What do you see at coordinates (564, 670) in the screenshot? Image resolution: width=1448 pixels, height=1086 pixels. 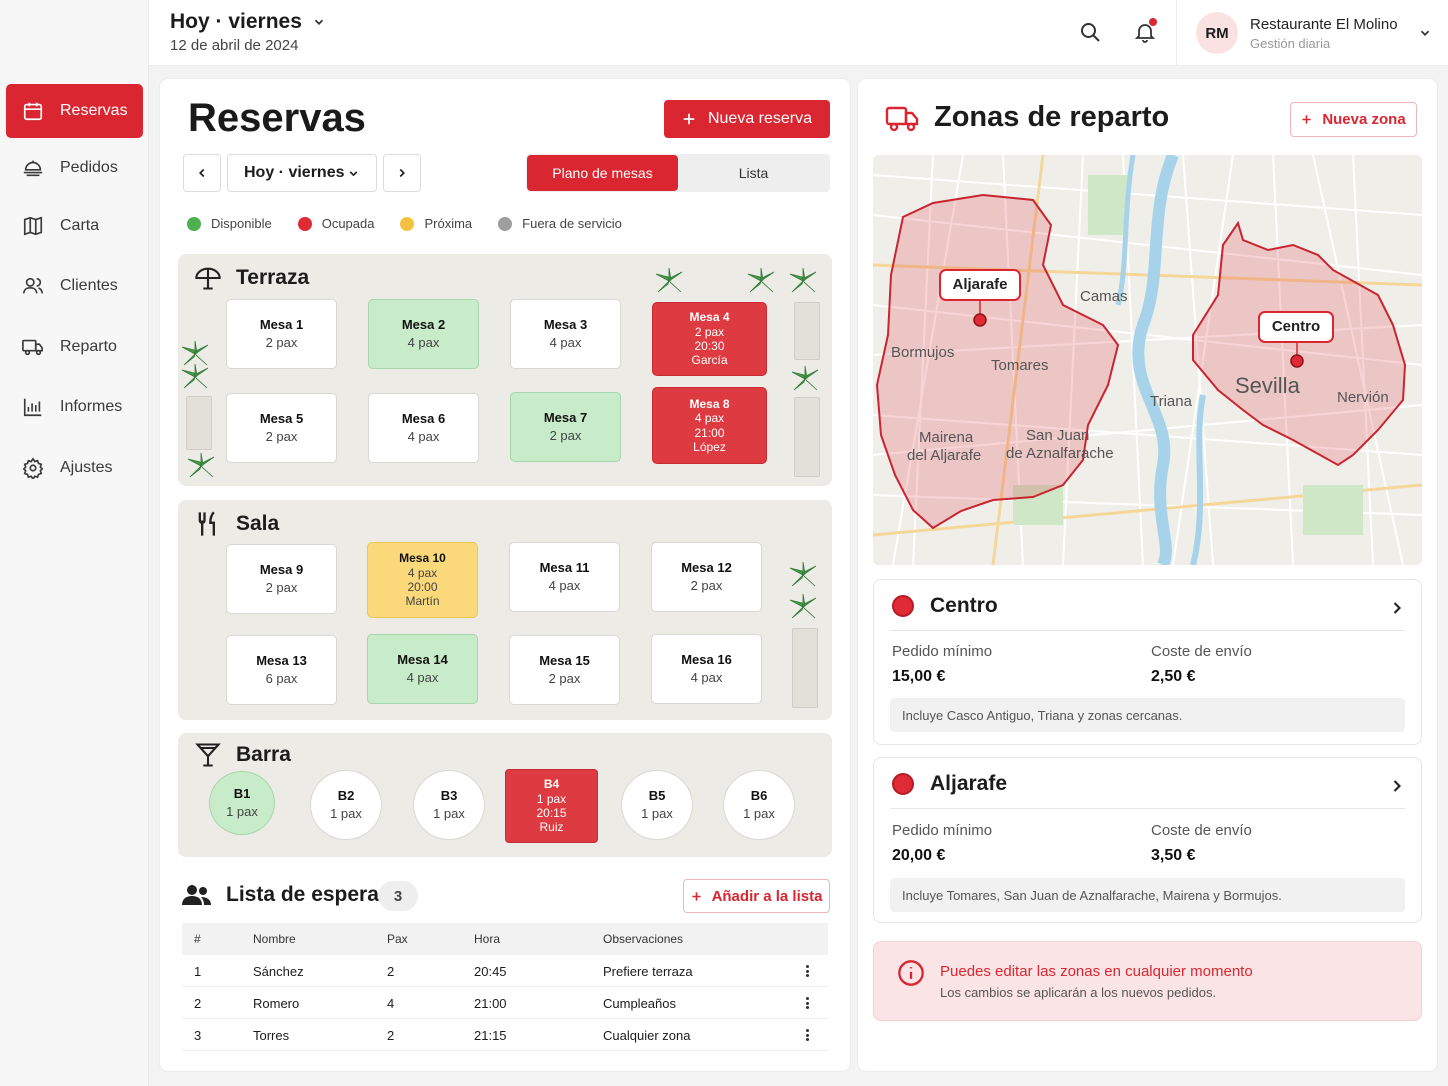 I see `table-mesa-15: Mesa 15 2 pax` at bounding box center [564, 670].